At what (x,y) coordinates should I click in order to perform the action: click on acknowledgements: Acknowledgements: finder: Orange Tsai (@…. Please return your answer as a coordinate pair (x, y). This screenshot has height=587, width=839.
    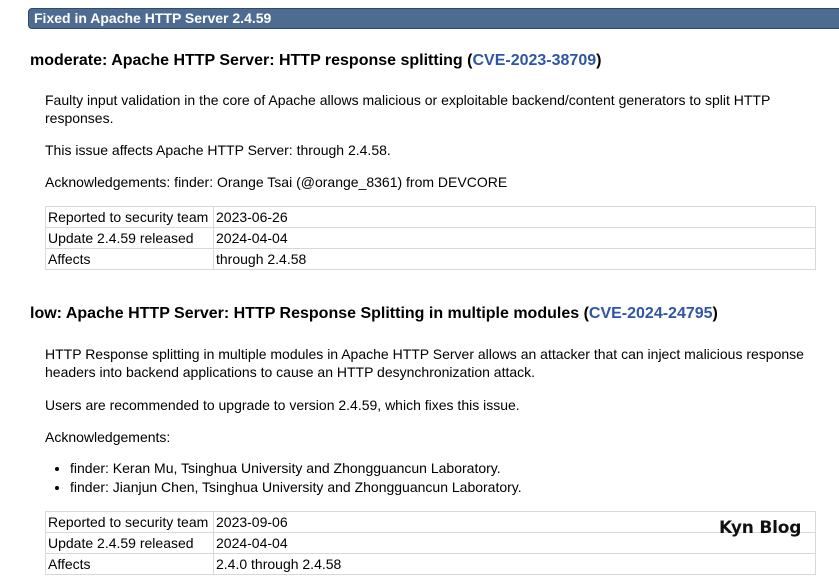
    Looking at the image, I should click on (276, 182).